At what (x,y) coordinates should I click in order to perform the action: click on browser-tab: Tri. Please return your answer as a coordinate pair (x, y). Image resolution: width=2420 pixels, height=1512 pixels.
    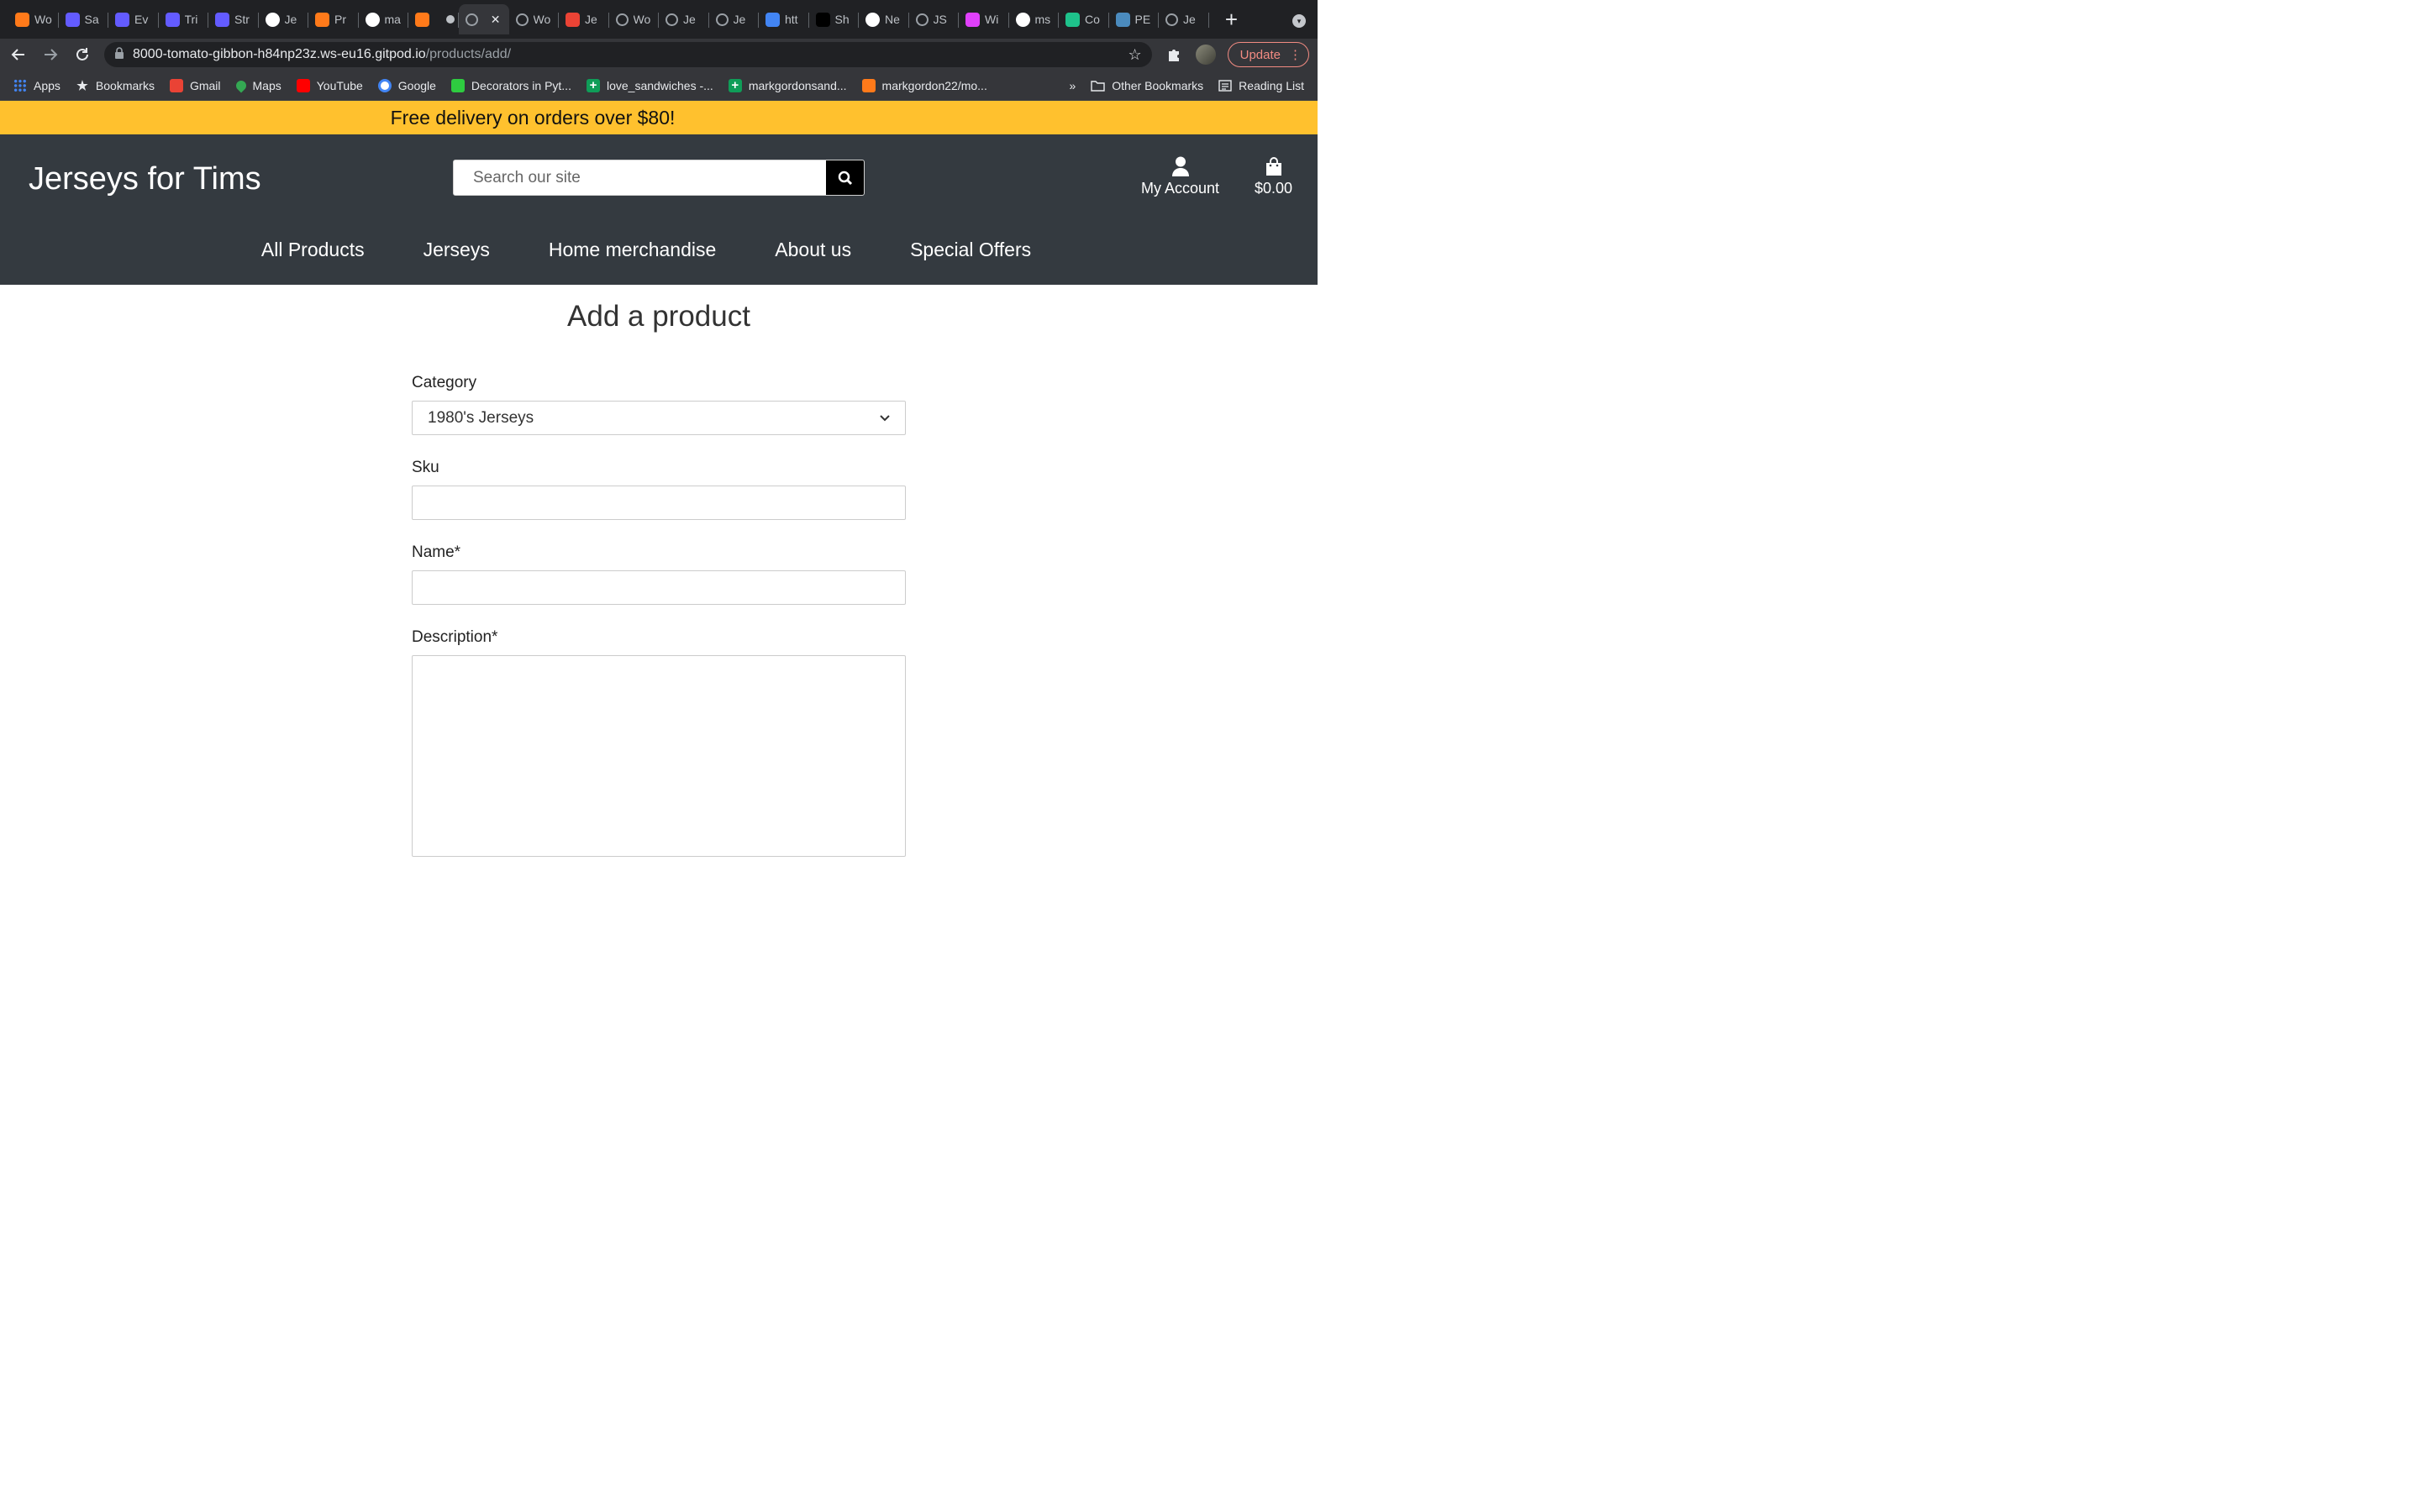
    Looking at the image, I should click on (184, 19).